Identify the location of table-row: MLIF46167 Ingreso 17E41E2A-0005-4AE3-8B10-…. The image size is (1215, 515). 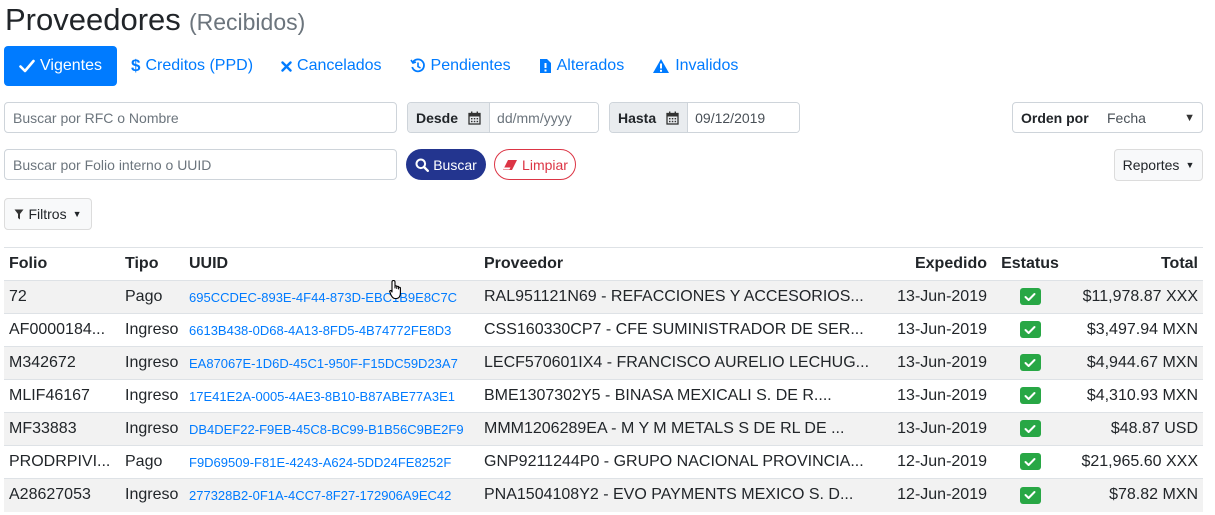
(603, 396).